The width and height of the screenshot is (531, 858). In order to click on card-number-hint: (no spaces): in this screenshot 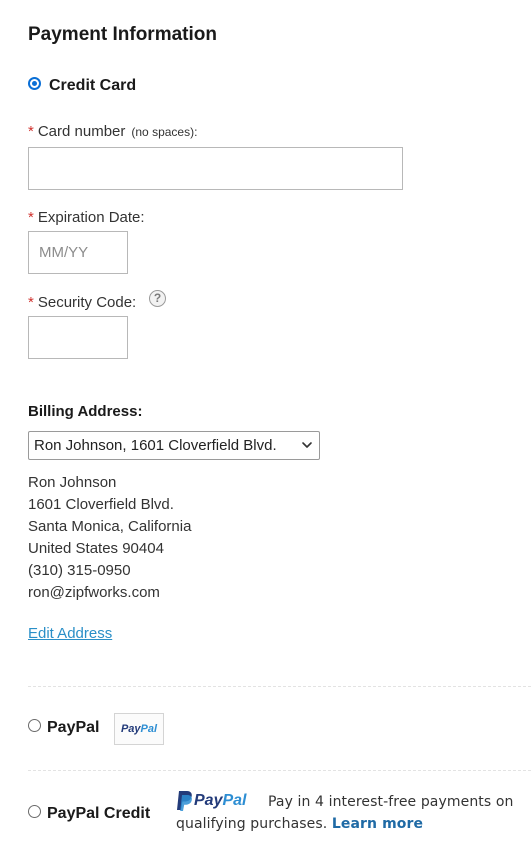, I will do `click(164, 132)`.